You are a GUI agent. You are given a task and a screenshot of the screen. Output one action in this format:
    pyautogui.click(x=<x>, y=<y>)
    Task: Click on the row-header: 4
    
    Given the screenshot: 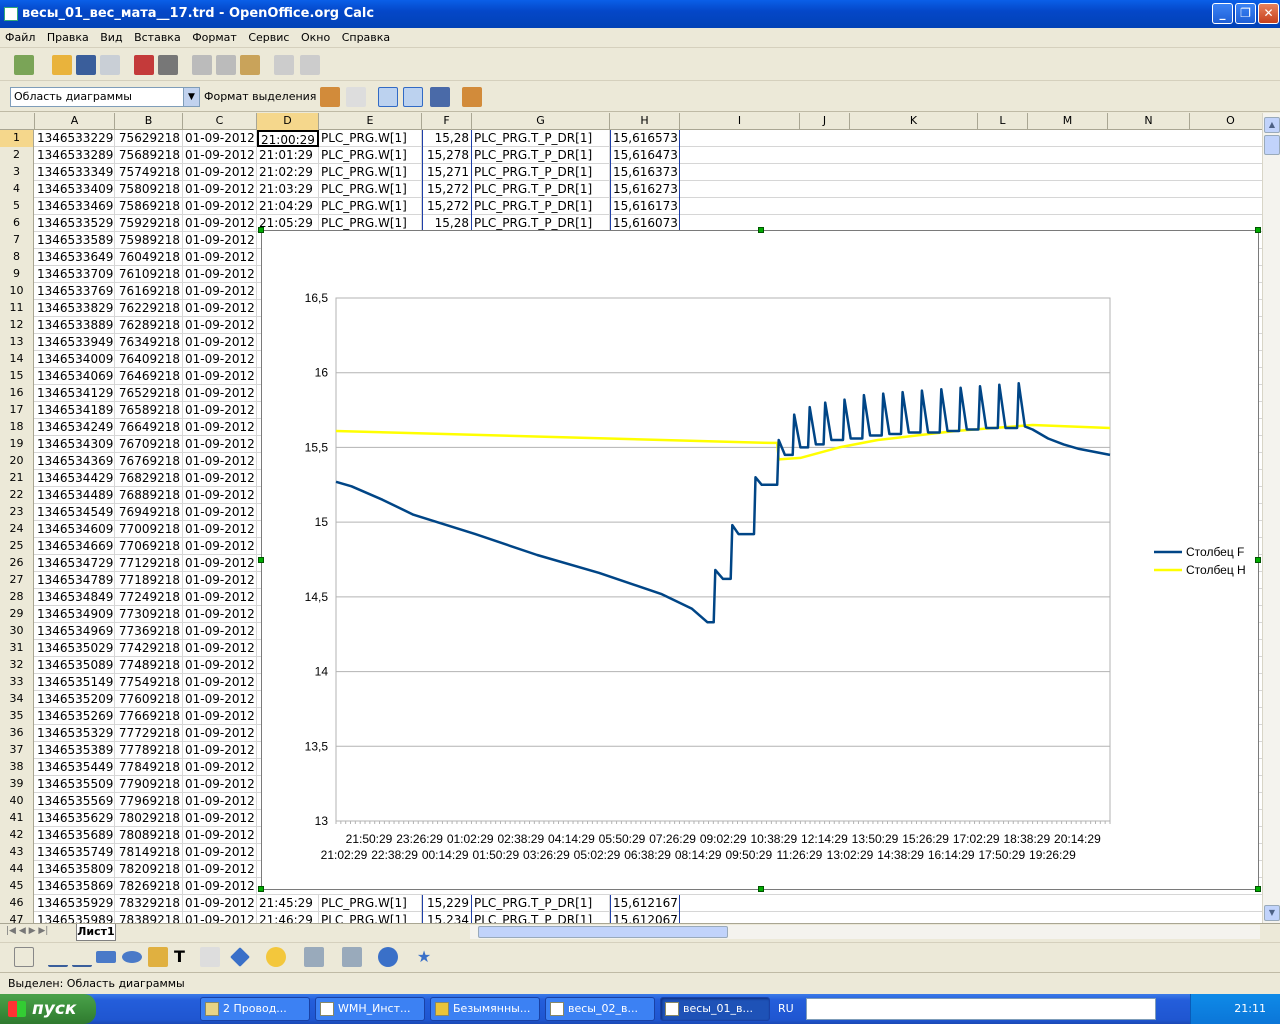 What is the action you would take?
    pyautogui.click(x=17, y=189)
    